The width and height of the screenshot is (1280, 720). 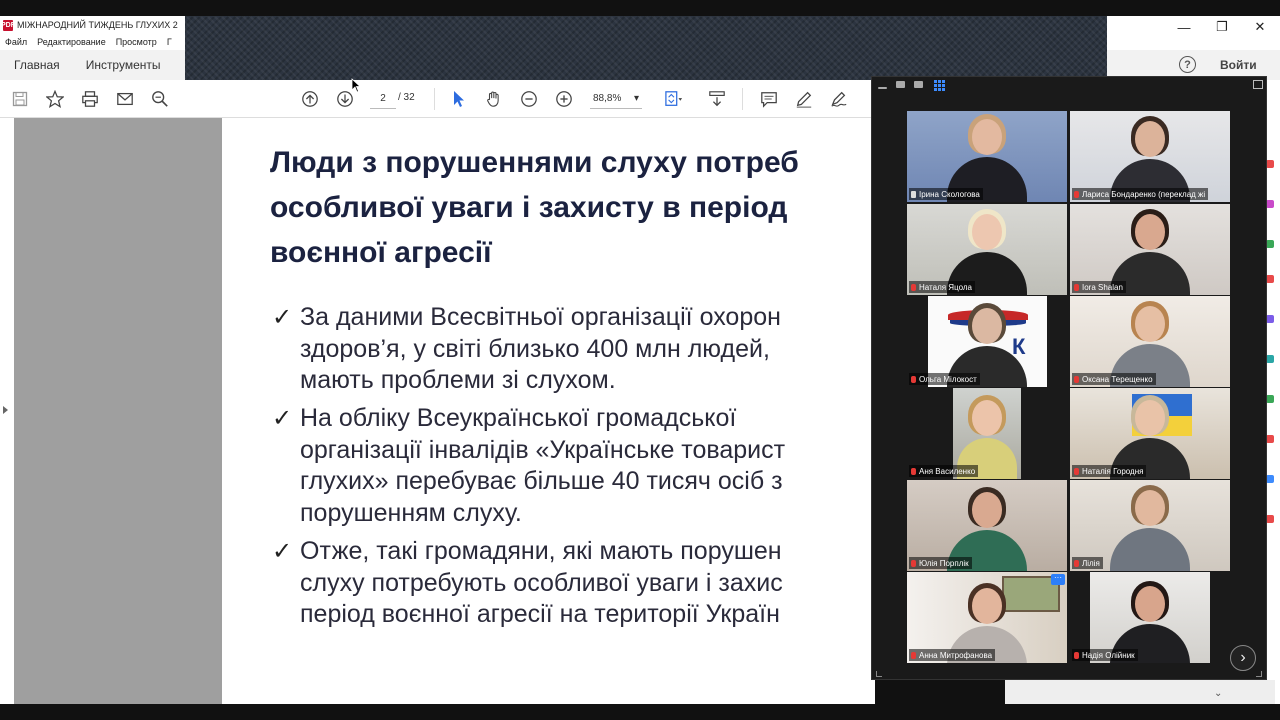 What do you see at coordinates (541, 551) in the screenshot?
I see `bullet-3-line-1: Отже, такі громадяни, які мають порушен` at bounding box center [541, 551].